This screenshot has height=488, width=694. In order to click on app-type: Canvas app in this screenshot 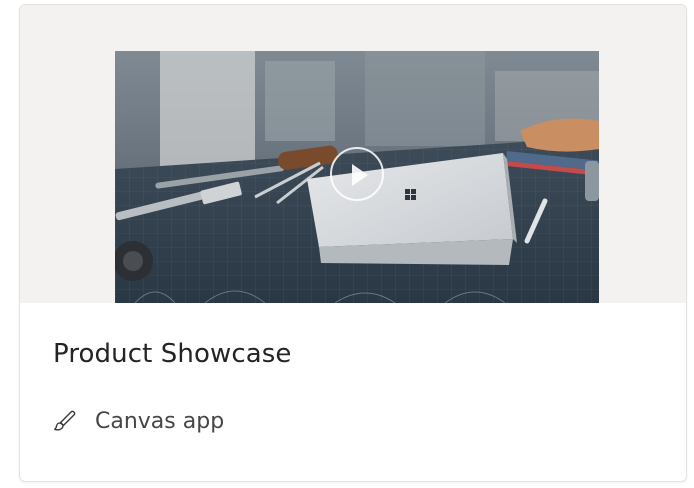, I will do `click(138, 421)`.